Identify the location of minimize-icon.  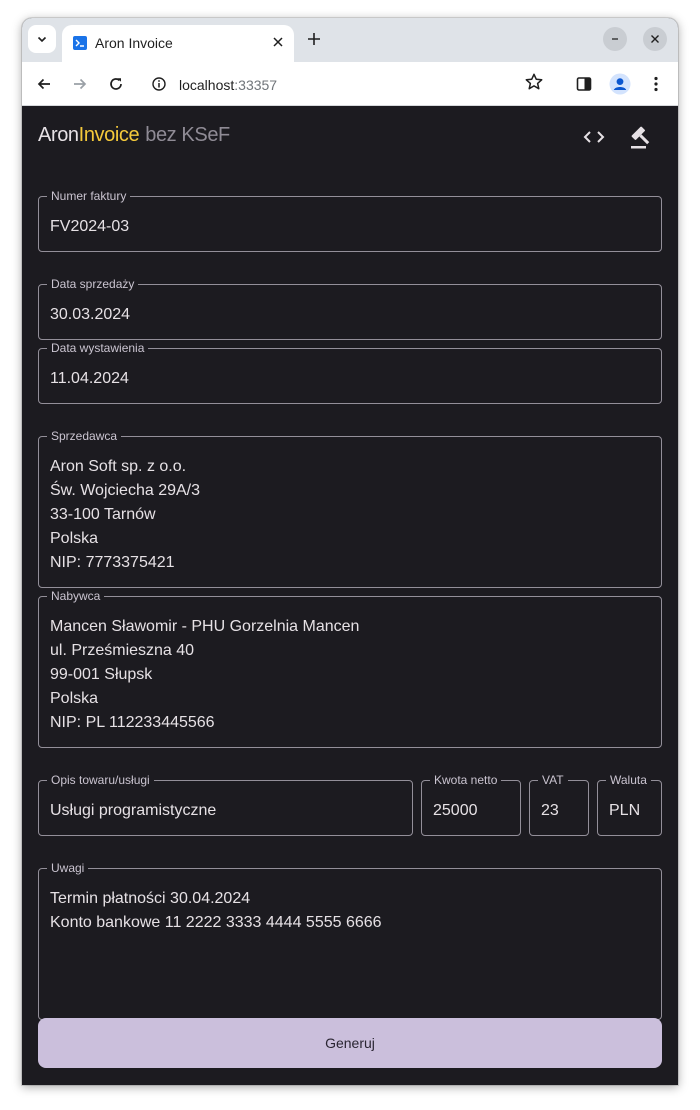
(615, 39).